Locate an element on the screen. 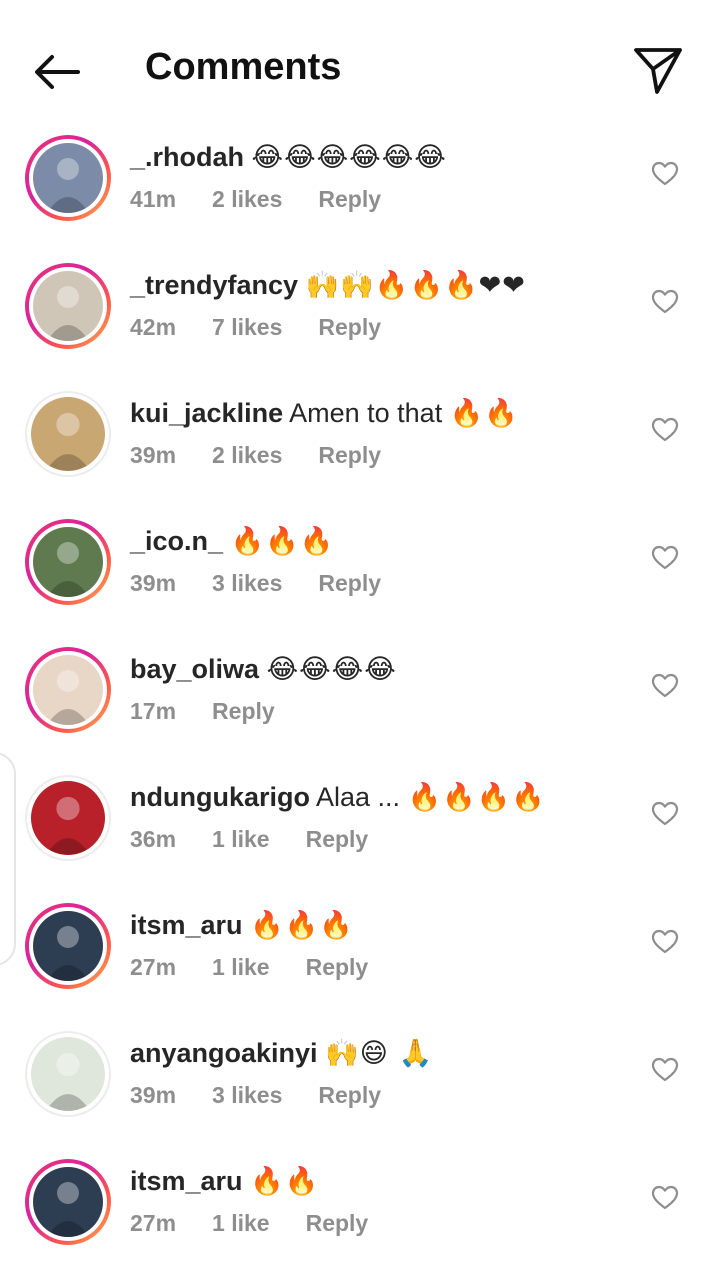 The height and width of the screenshot is (1272, 720). comment-meta: 42m 7 likes Reply is located at coordinates (273, 327).